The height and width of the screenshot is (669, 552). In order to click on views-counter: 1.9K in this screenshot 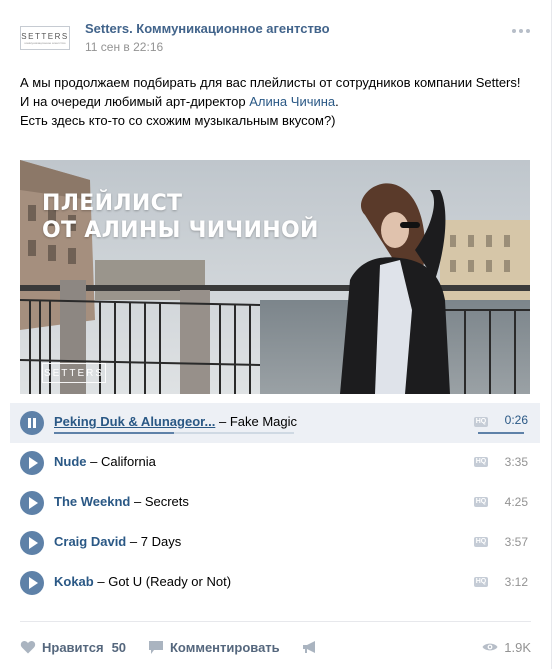, I will do `click(506, 647)`.